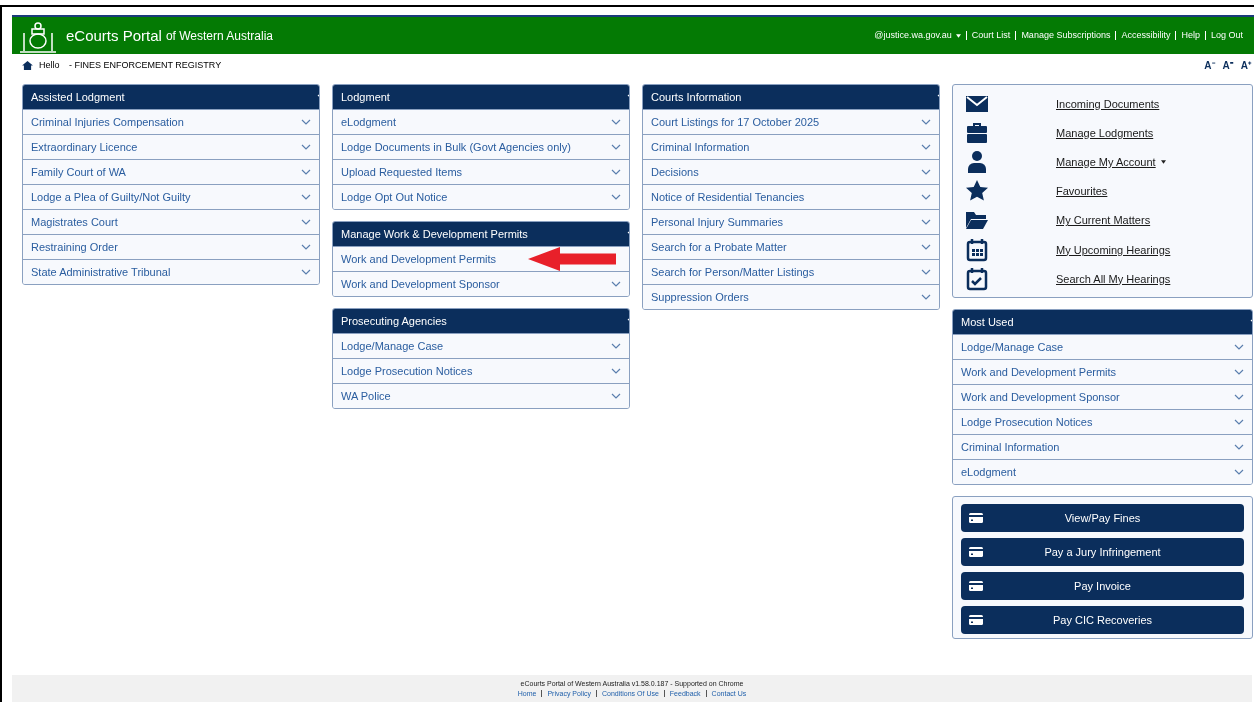 The width and height of the screenshot is (1254, 702). Describe the element at coordinates (1190, 35) in the screenshot. I see `header-link: Help` at that location.